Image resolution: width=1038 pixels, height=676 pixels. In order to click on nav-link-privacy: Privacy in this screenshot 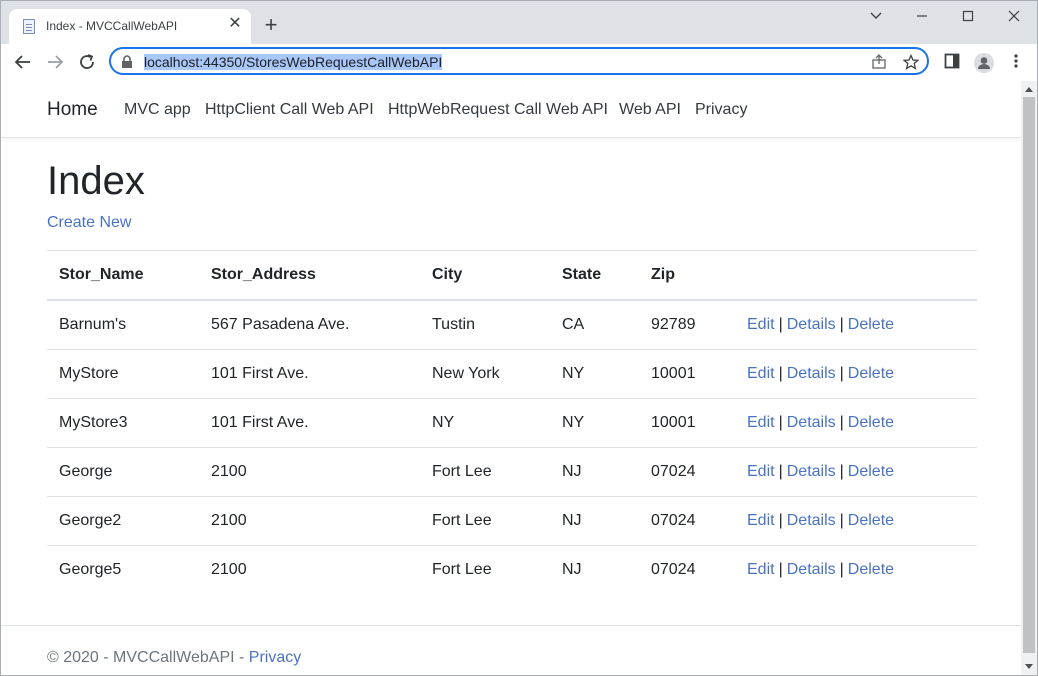, I will do `click(721, 110)`.